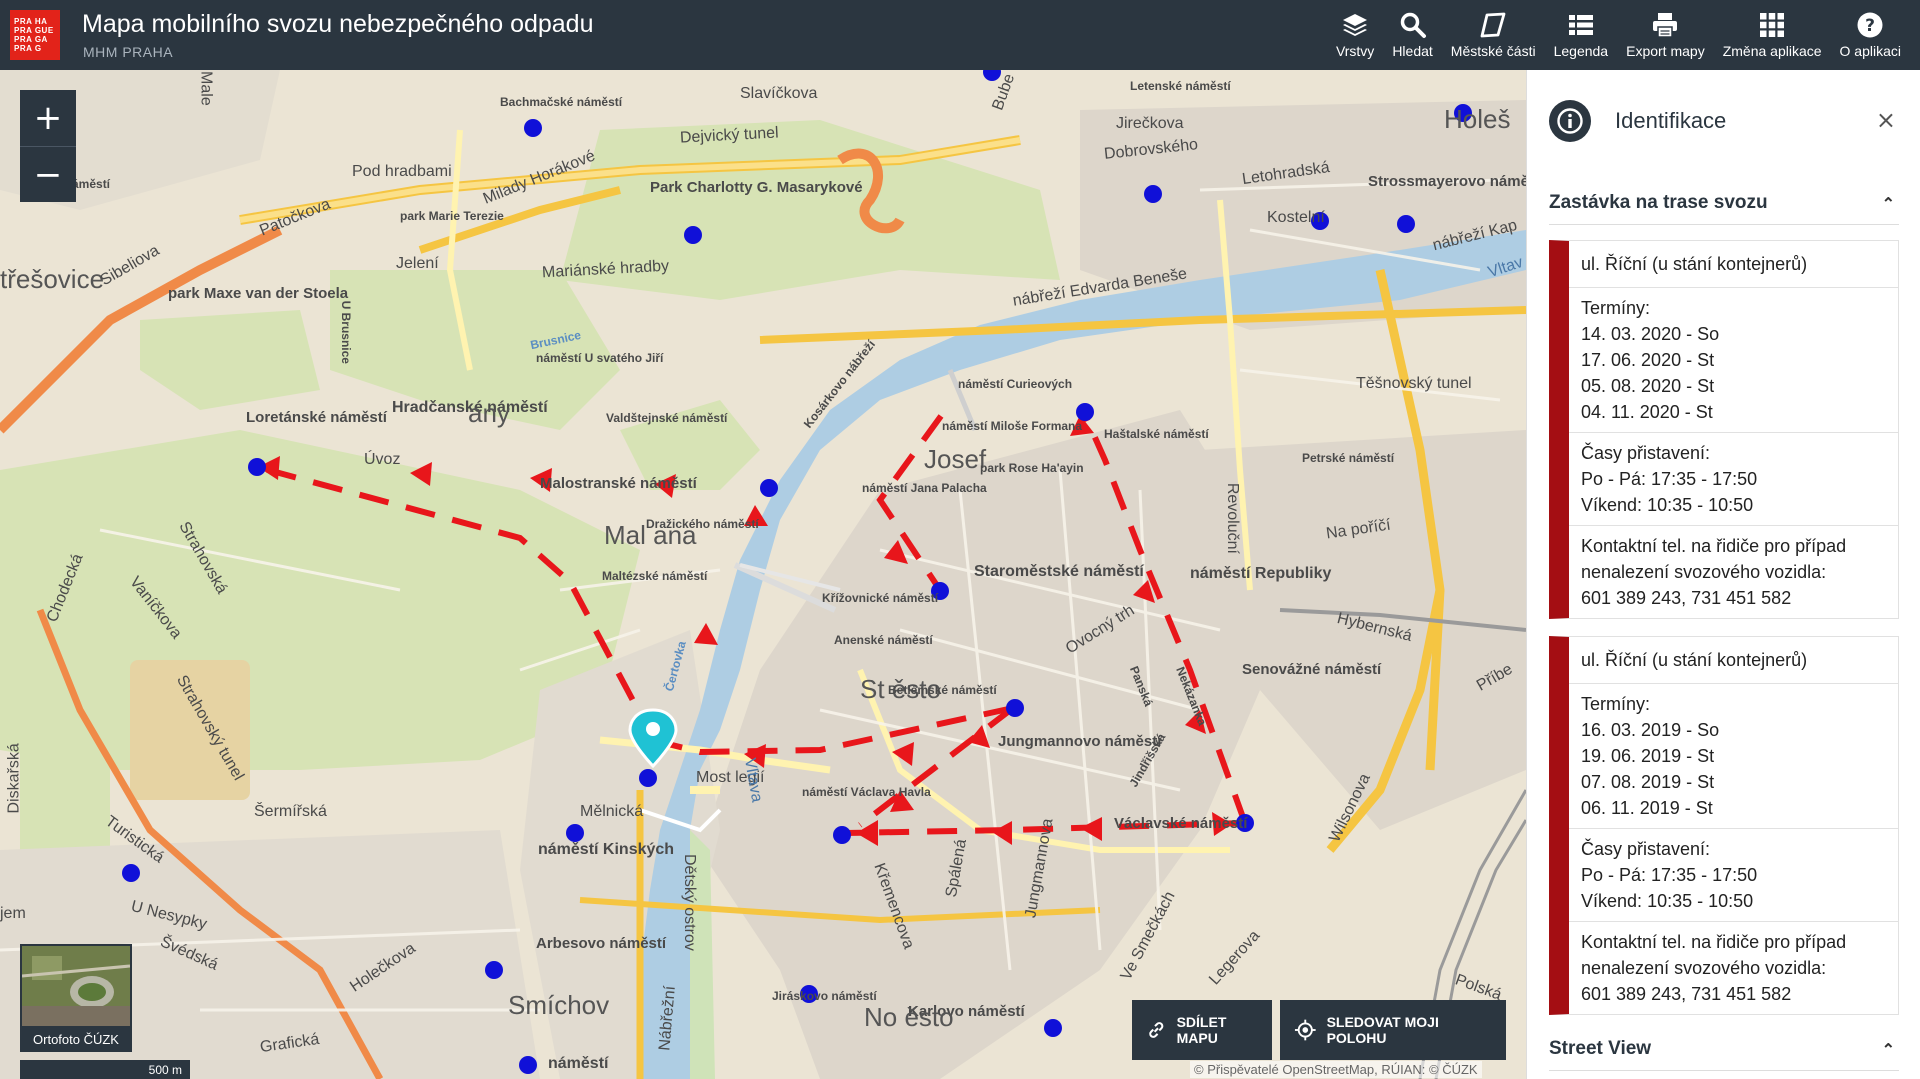  What do you see at coordinates (1355, 51) in the screenshot?
I see `layers-label: Vrstvy` at bounding box center [1355, 51].